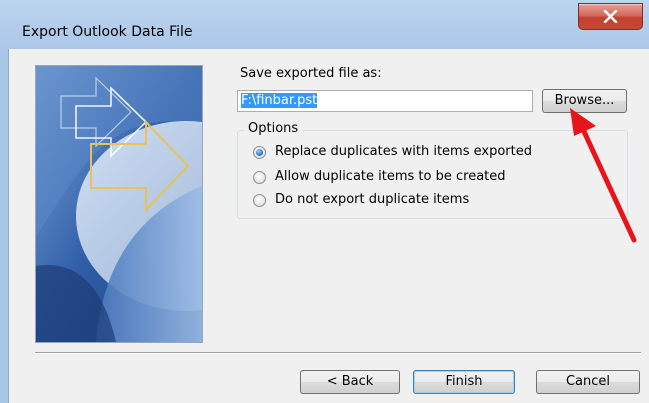  Describe the element at coordinates (464, 382) in the screenshot. I see `finish-button: Finish` at that location.